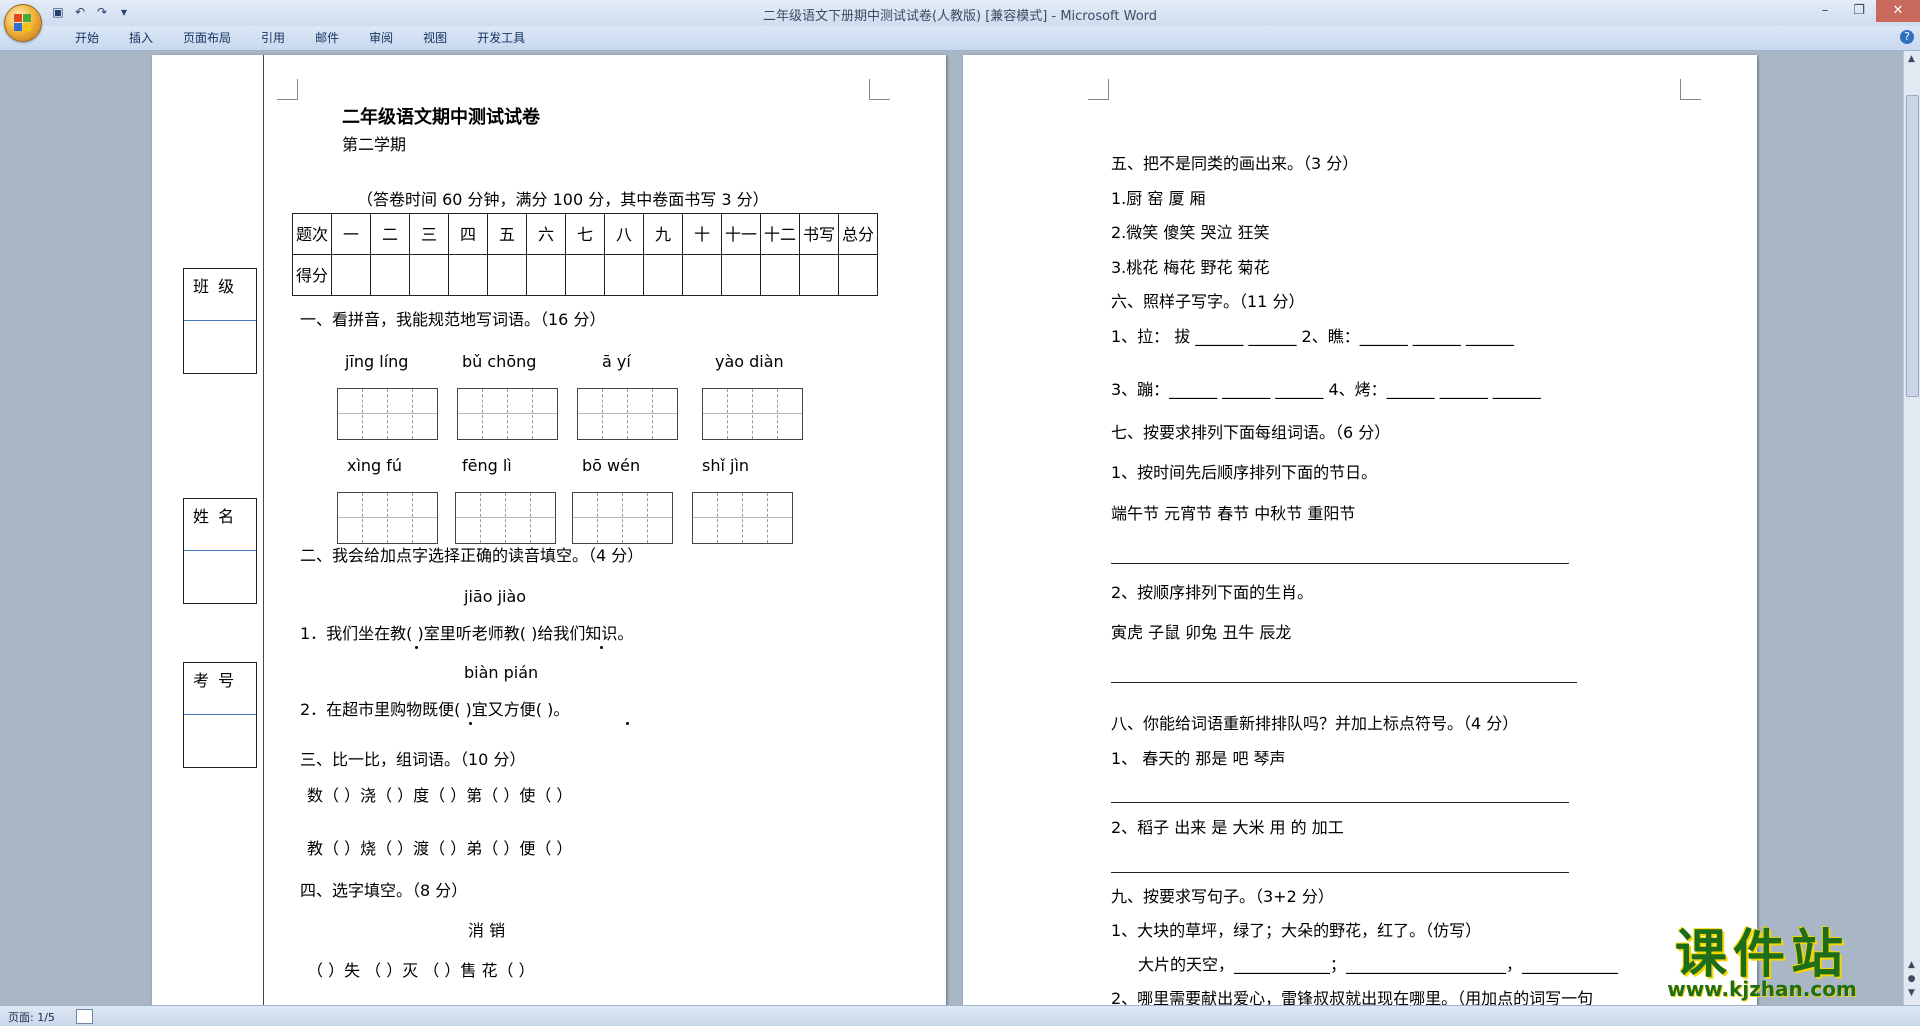 The image size is (1920, 1026). What do you see at coordinates (429, 234) in the screenshot?
I see `table-cell: 三` at bounding box center [429, 234].